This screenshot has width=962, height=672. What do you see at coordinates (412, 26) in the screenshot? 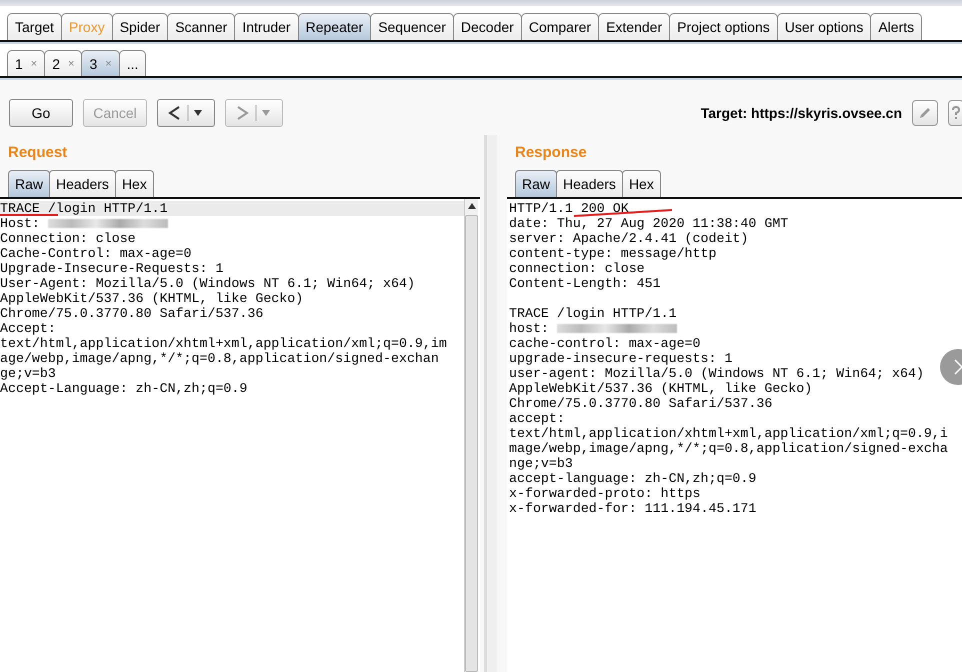
I see `main-tab: Sequencer` at bounding box center [412, 26].